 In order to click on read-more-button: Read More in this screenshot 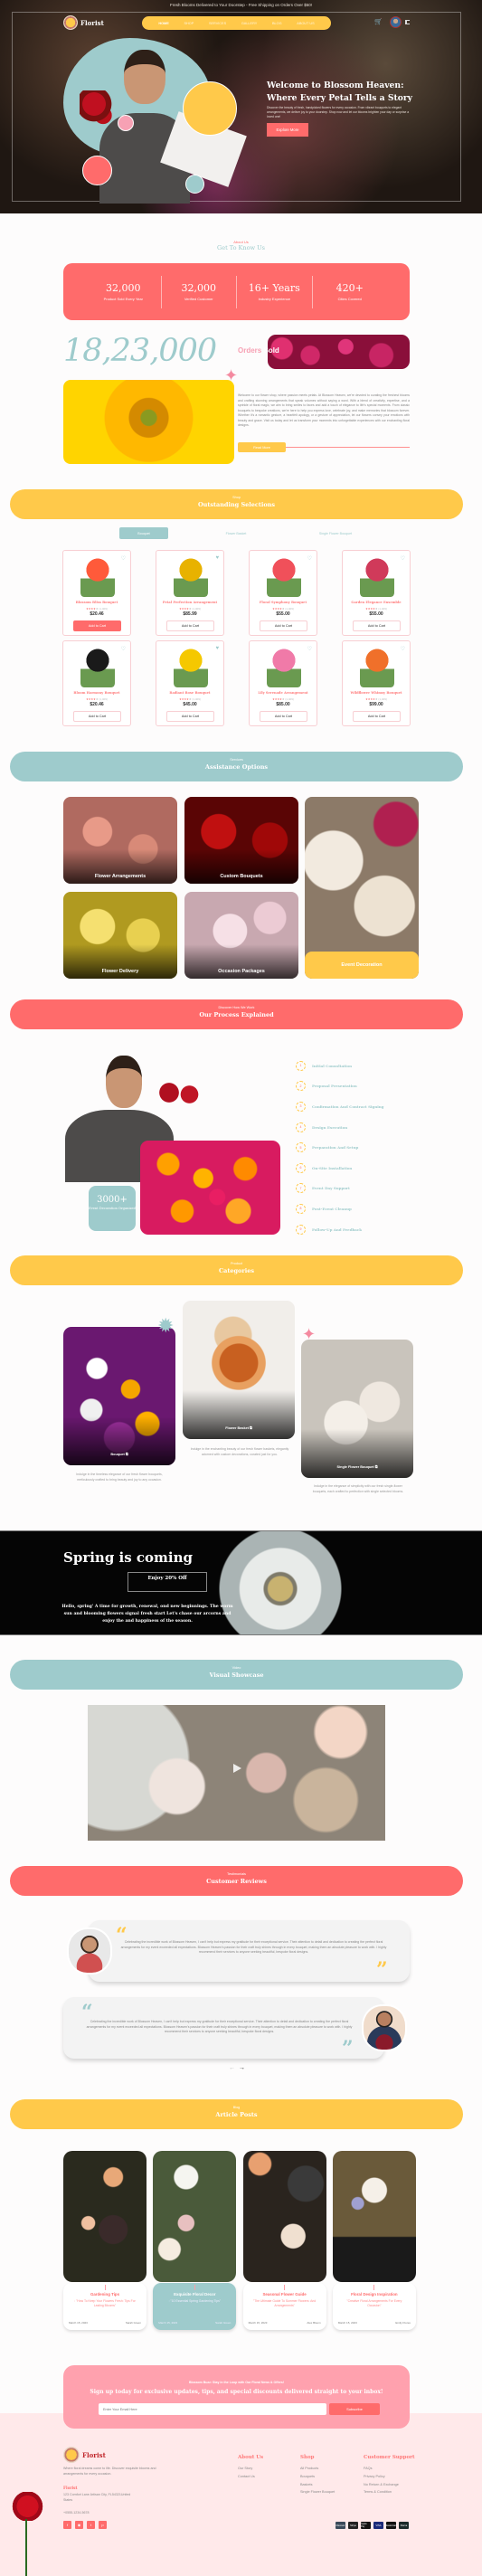, I will do `click(262, 447)`.